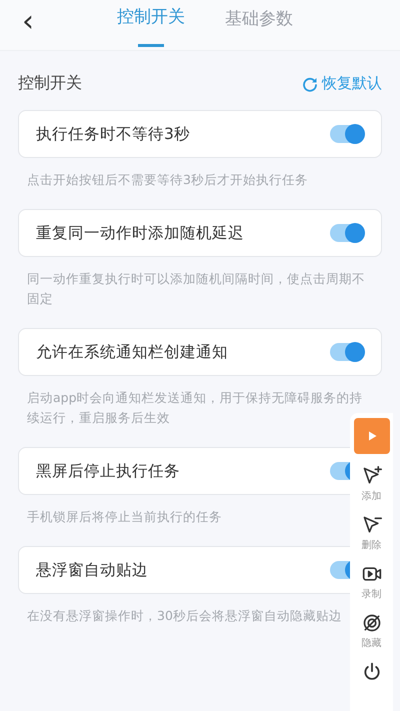 This screenshot has height=711, width=400. I want to click on toolbar-button: 删除, so click(372, 533).